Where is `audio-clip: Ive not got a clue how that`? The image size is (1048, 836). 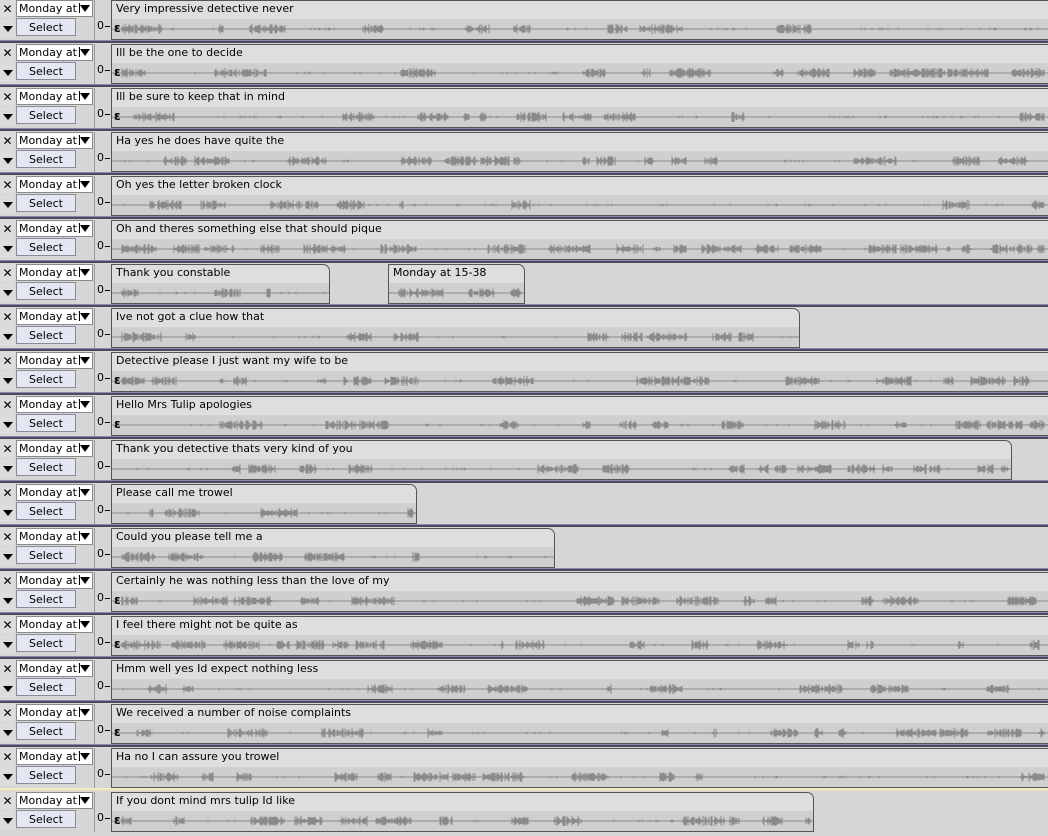
audio-clip: Ive not got a clue how that is located at coordinates (455, 328).